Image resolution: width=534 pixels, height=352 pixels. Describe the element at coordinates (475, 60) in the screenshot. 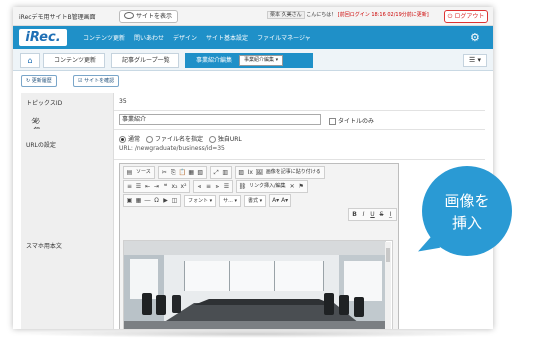

I see `menu-icon: ☰ ▾` at that location.